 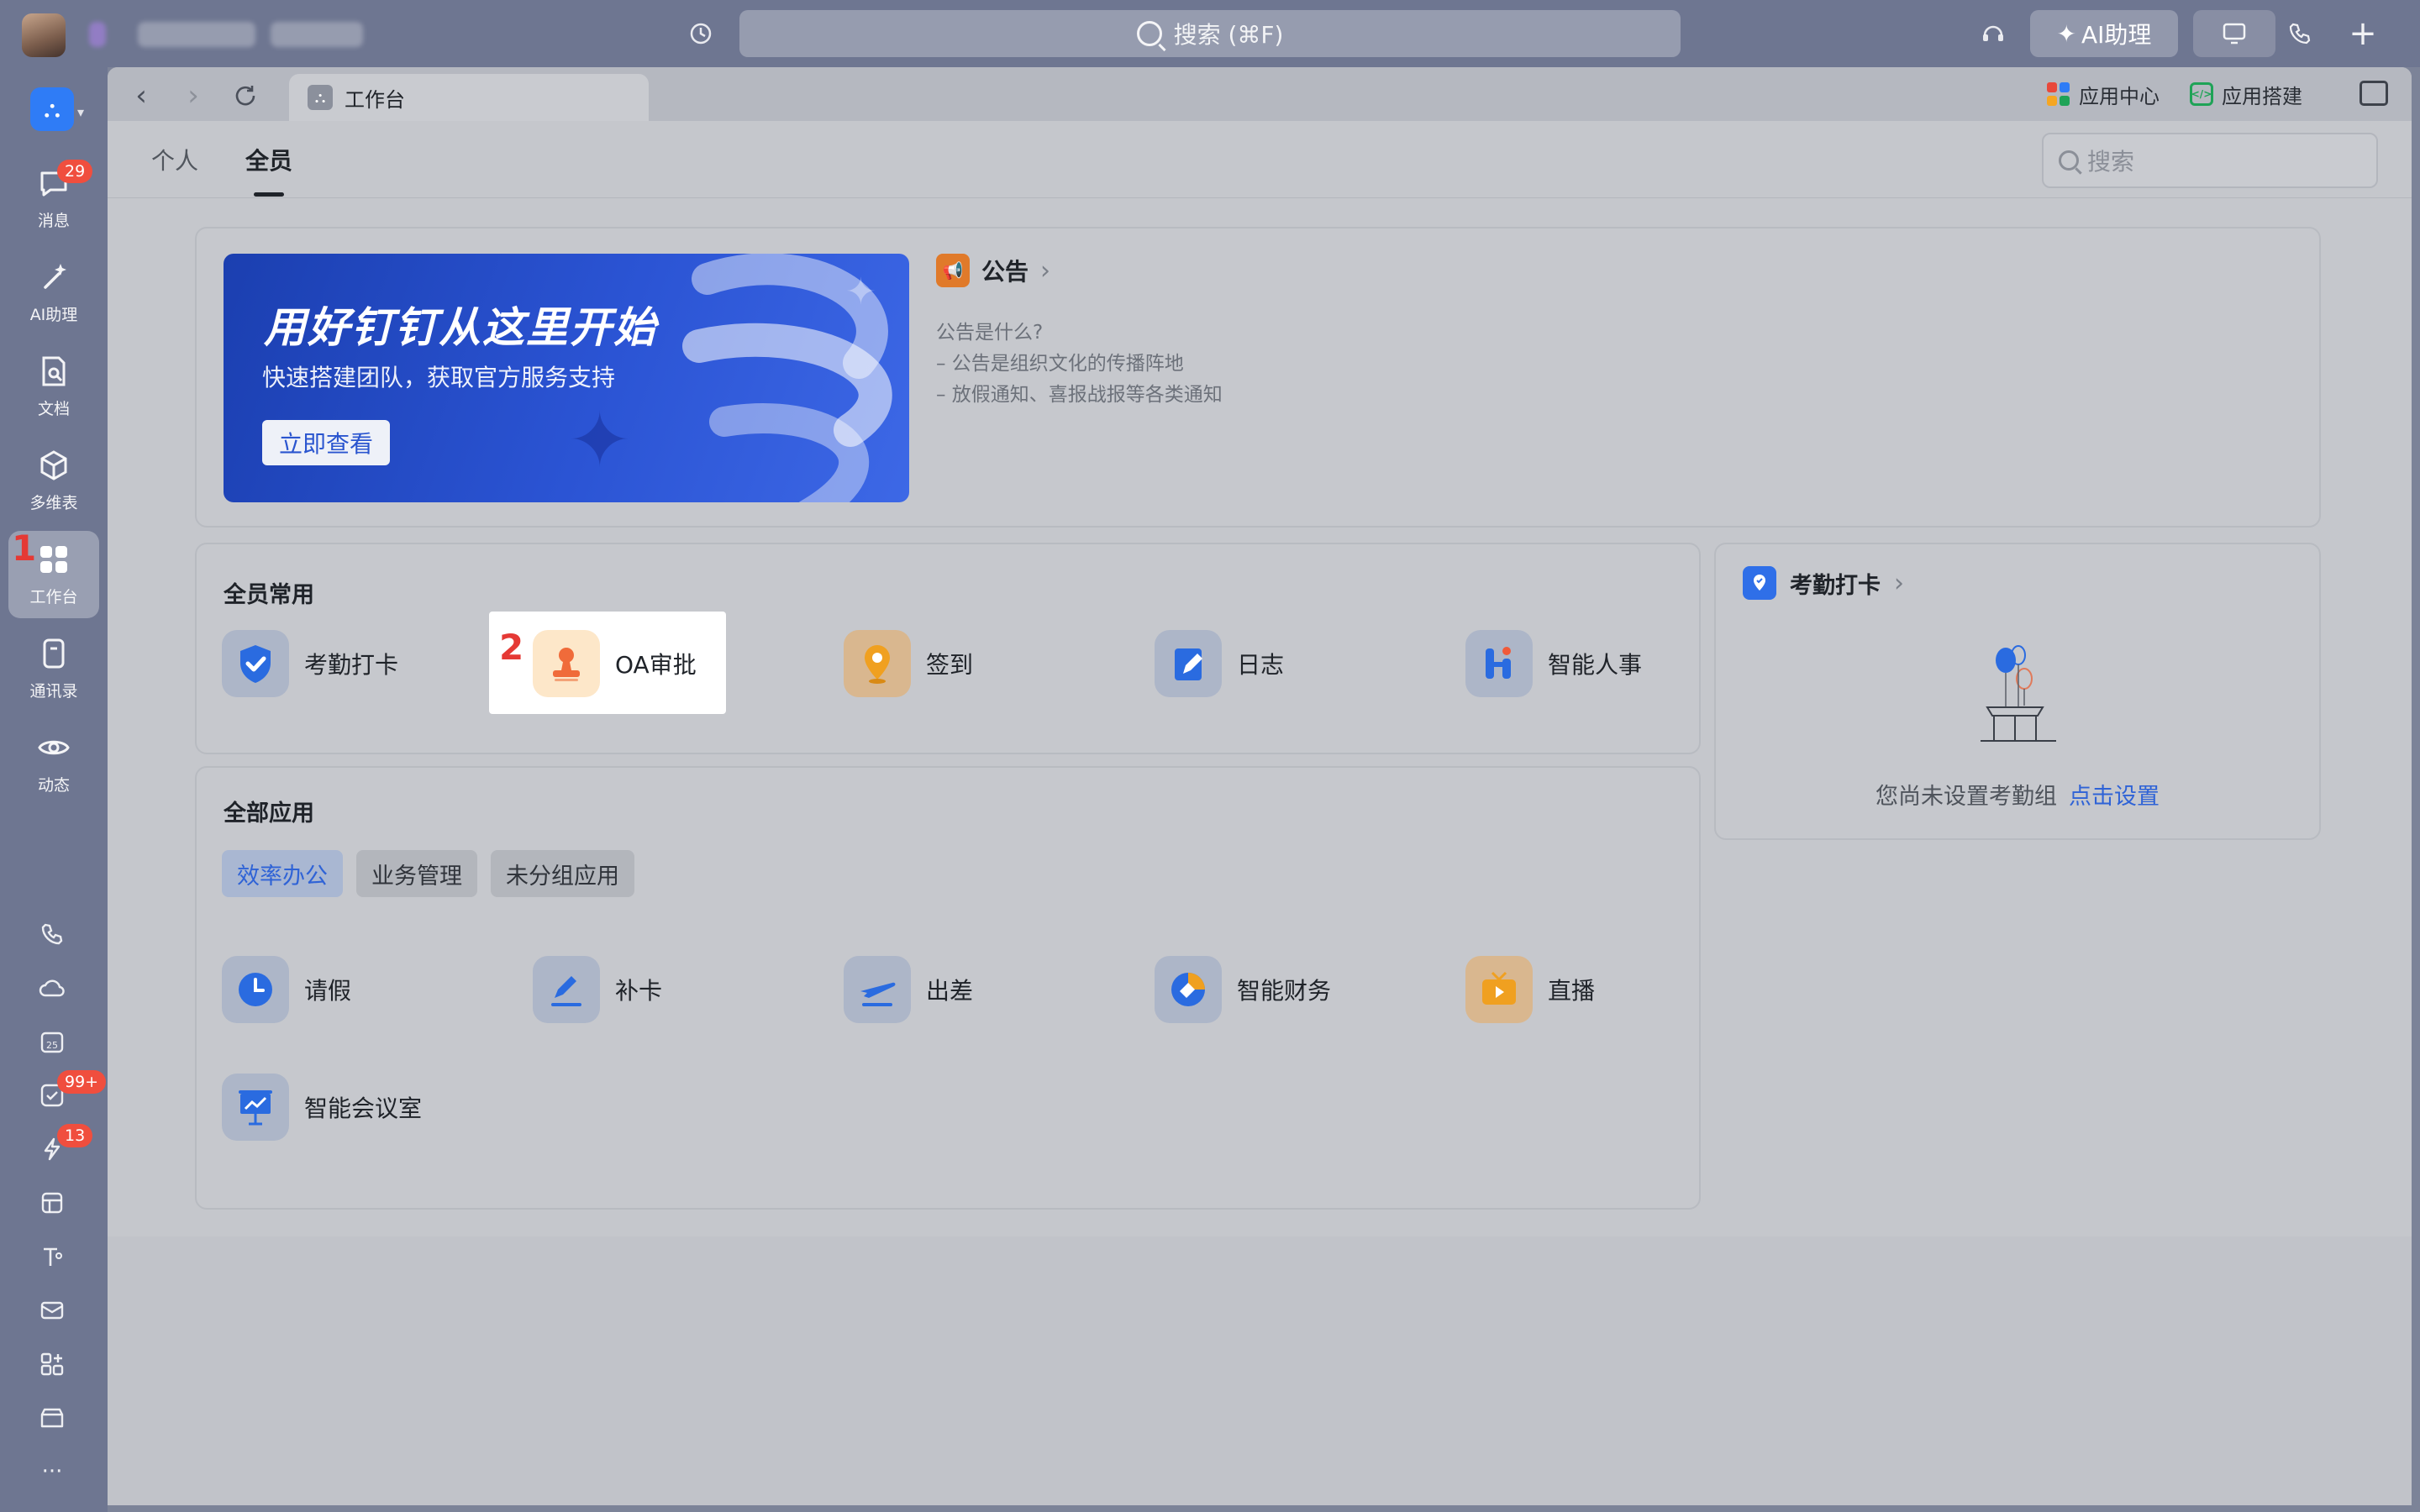 What do you see at coordinates (416, 873) in the screenshot?
I see `chip-business: 业务管理` at bounding box center [416, 873].